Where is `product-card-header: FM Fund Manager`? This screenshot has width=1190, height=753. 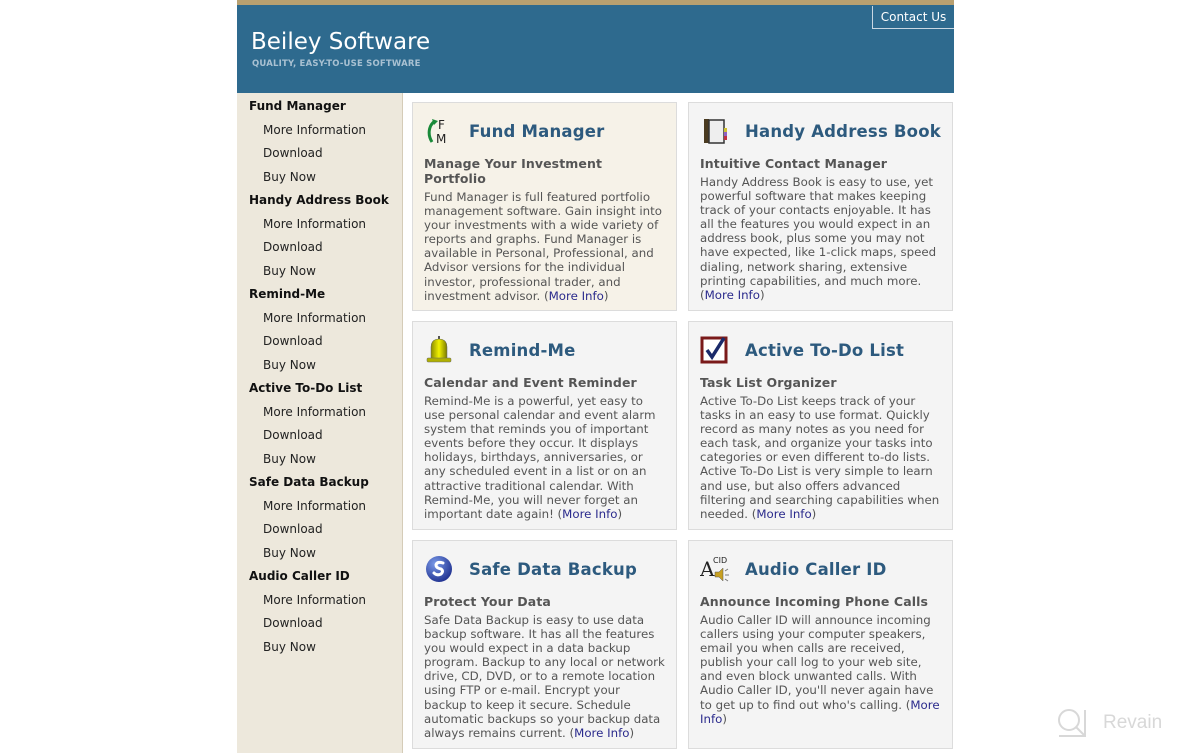 product-card-header: FM Fund Manager is located at coordinates (544, 131).